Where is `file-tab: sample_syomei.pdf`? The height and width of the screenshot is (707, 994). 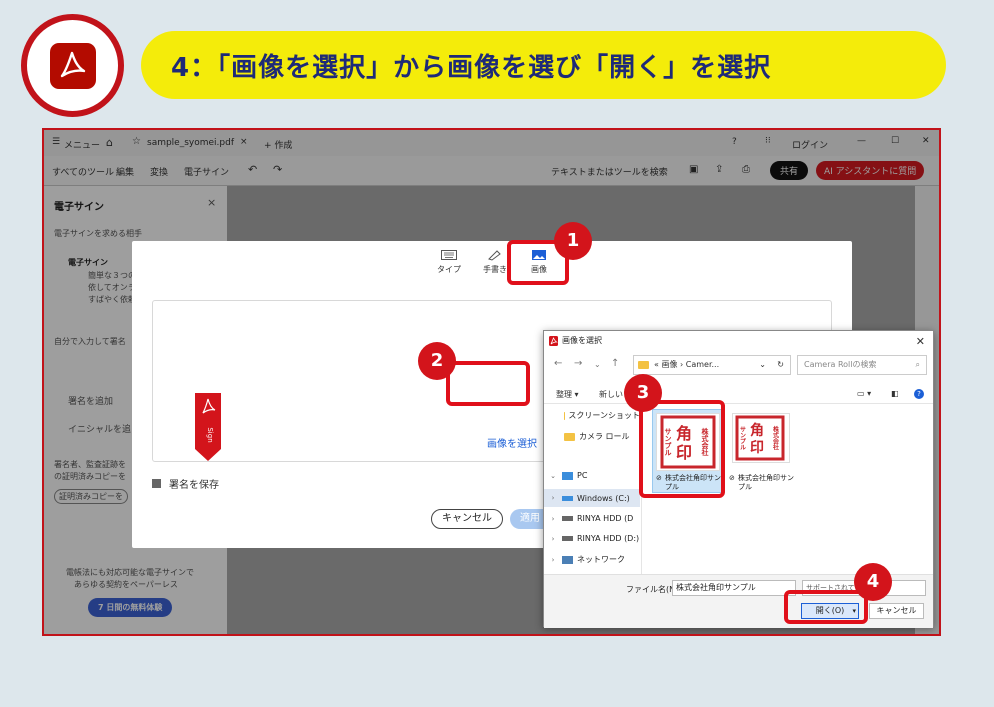
file-tab: sample_syomei.pdf is located at coordinates (190, 143).